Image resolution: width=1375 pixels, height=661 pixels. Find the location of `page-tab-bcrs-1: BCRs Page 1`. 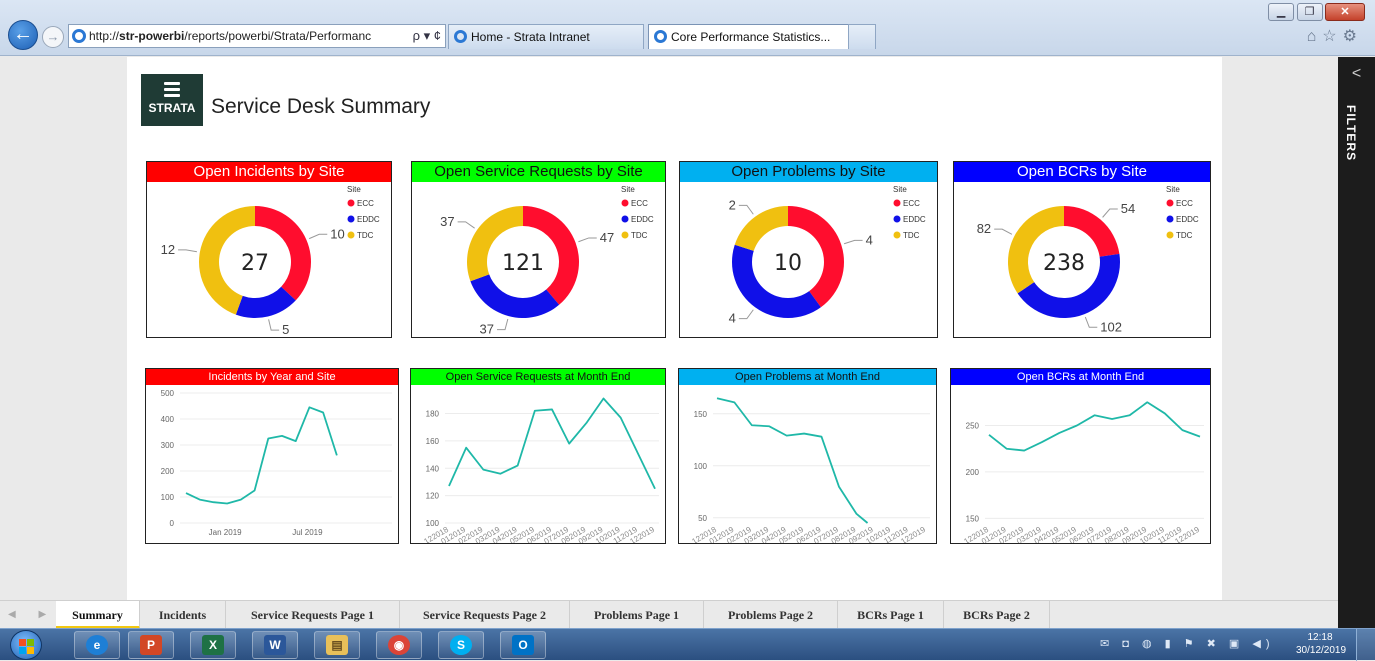

page-tab-bcrs-1: BCRs Page 1 is located at coordinates (891, 615).